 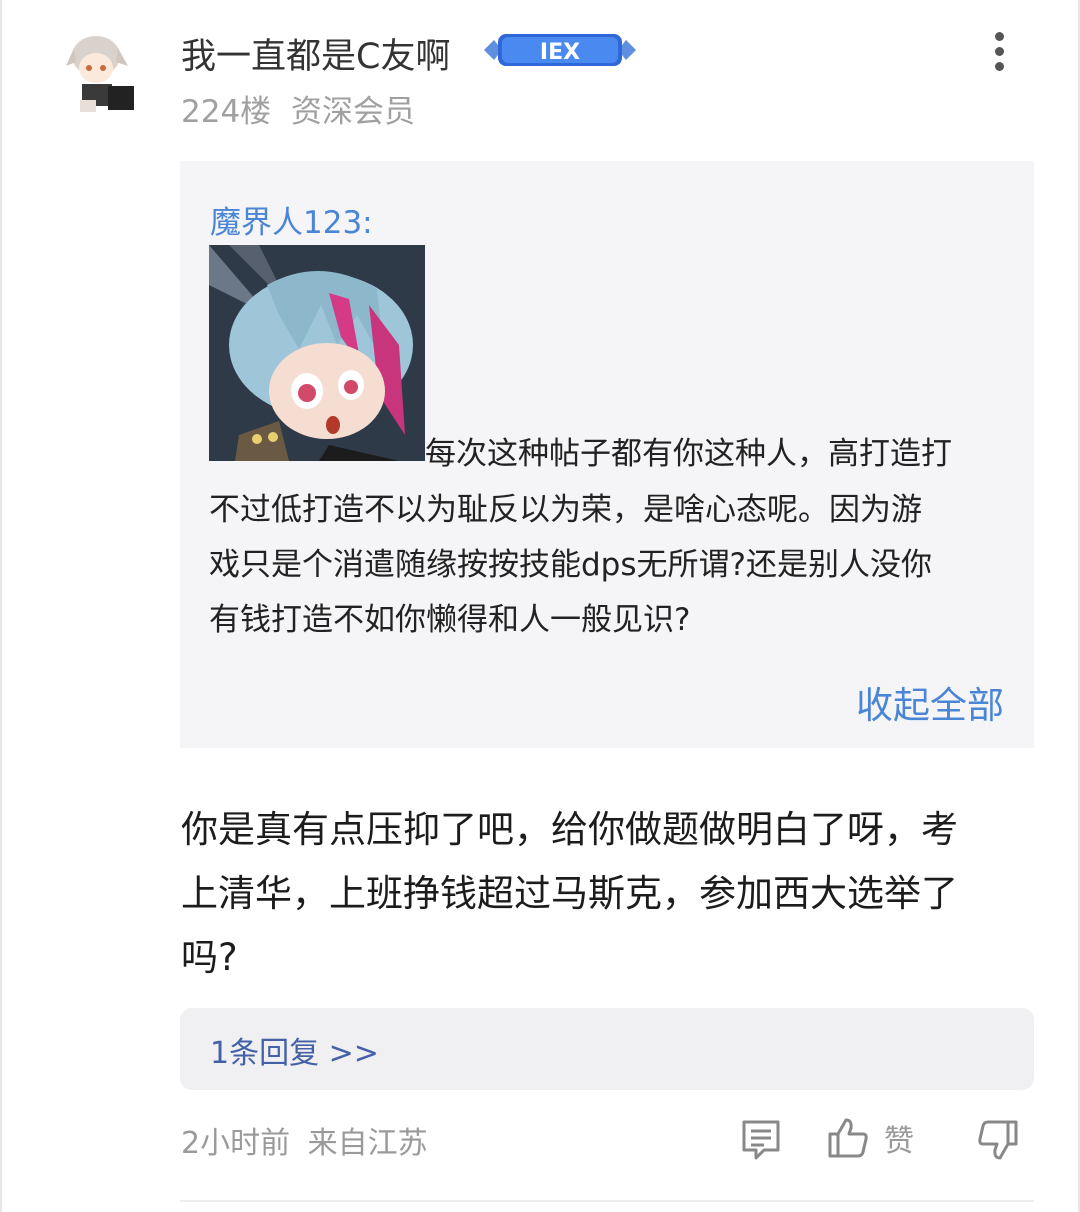 I want to click on reply-text-line-2: 上清华，上班挣钱超过马斯克，参加西大选举了, so click(x=569, y=893).